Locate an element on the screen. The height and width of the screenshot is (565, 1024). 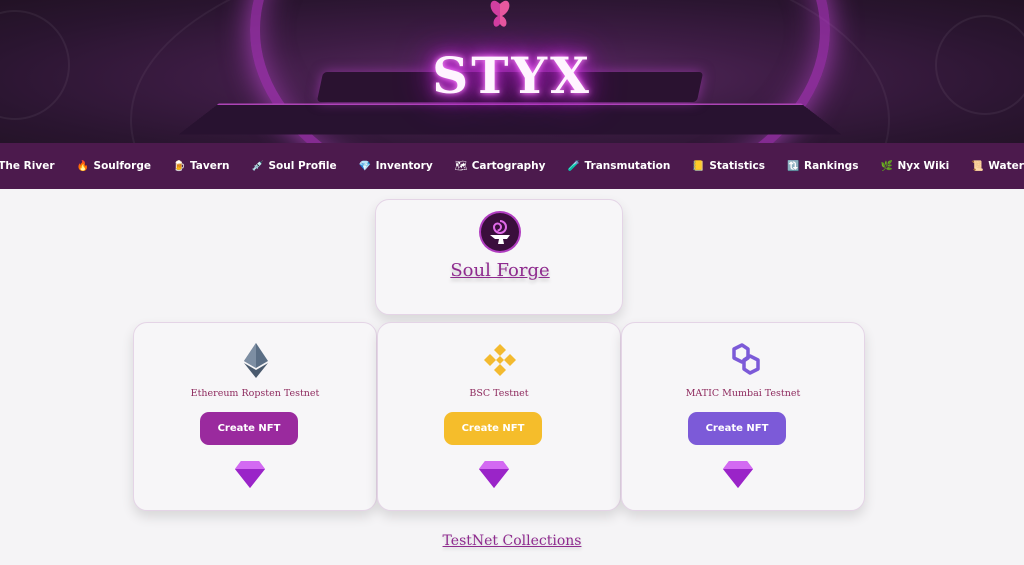
nav-item-label: Statistics is located at coordinates (737, 166).